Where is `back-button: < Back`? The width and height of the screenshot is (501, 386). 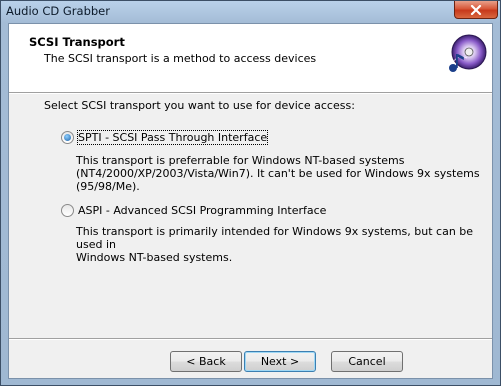
back-button: < Back is located at coordinates (206, 361).